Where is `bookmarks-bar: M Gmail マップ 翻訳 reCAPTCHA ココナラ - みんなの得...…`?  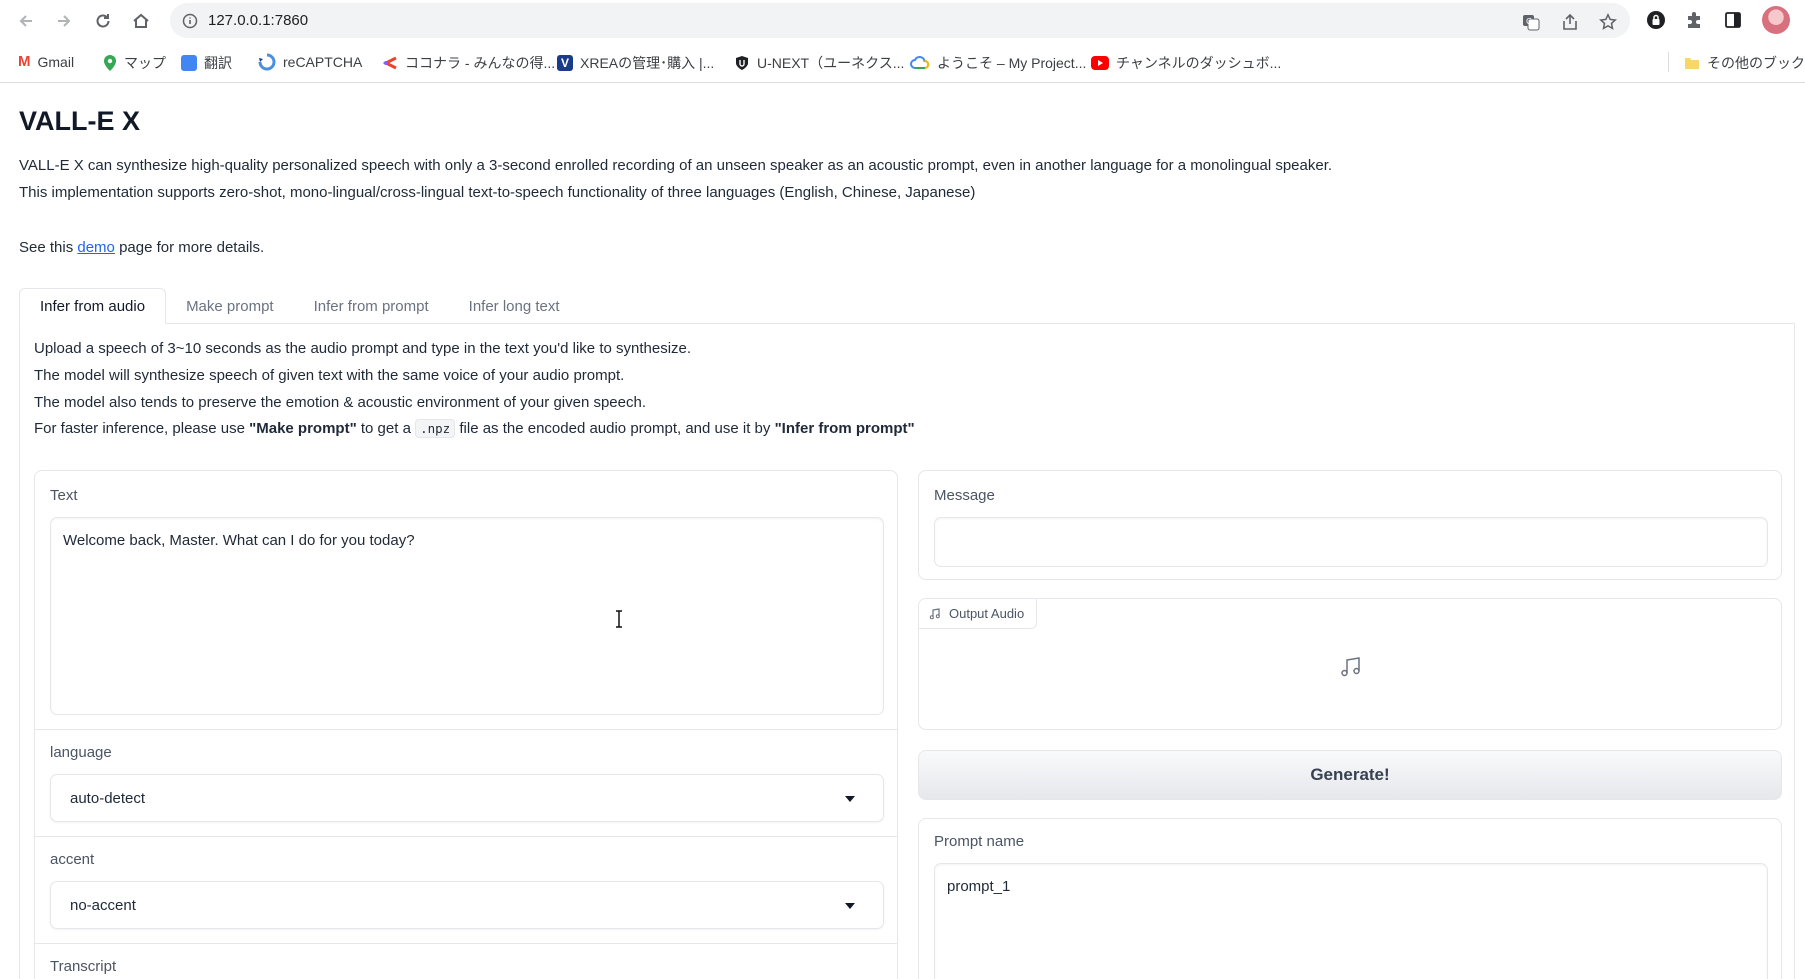 bookmarks-bar: M Gmail マップ 翻訳 reCAPTCHA ココナラ - みんなの得...… is located at coordinates (902, 62).